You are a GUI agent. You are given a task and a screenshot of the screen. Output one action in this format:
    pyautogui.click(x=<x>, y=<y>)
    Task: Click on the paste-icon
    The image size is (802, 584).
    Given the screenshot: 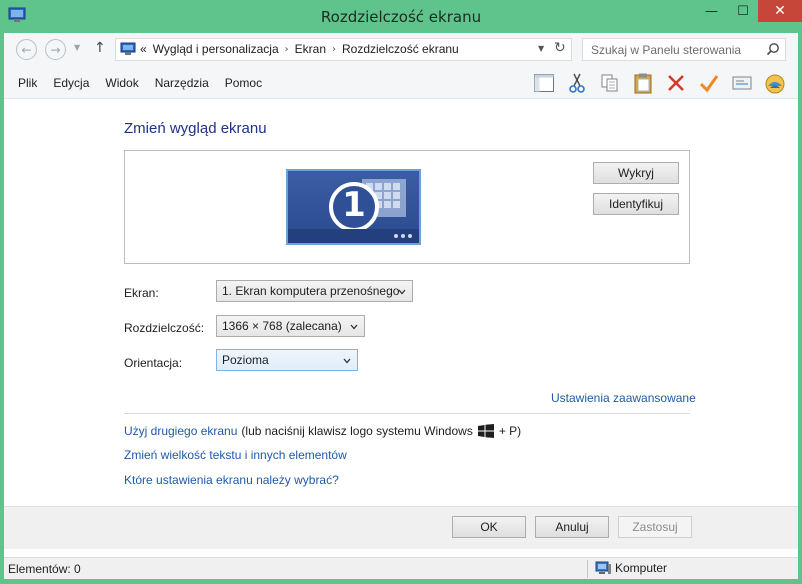 What is the action you would take?
    pyautogui.click(x=643, y=83)
    